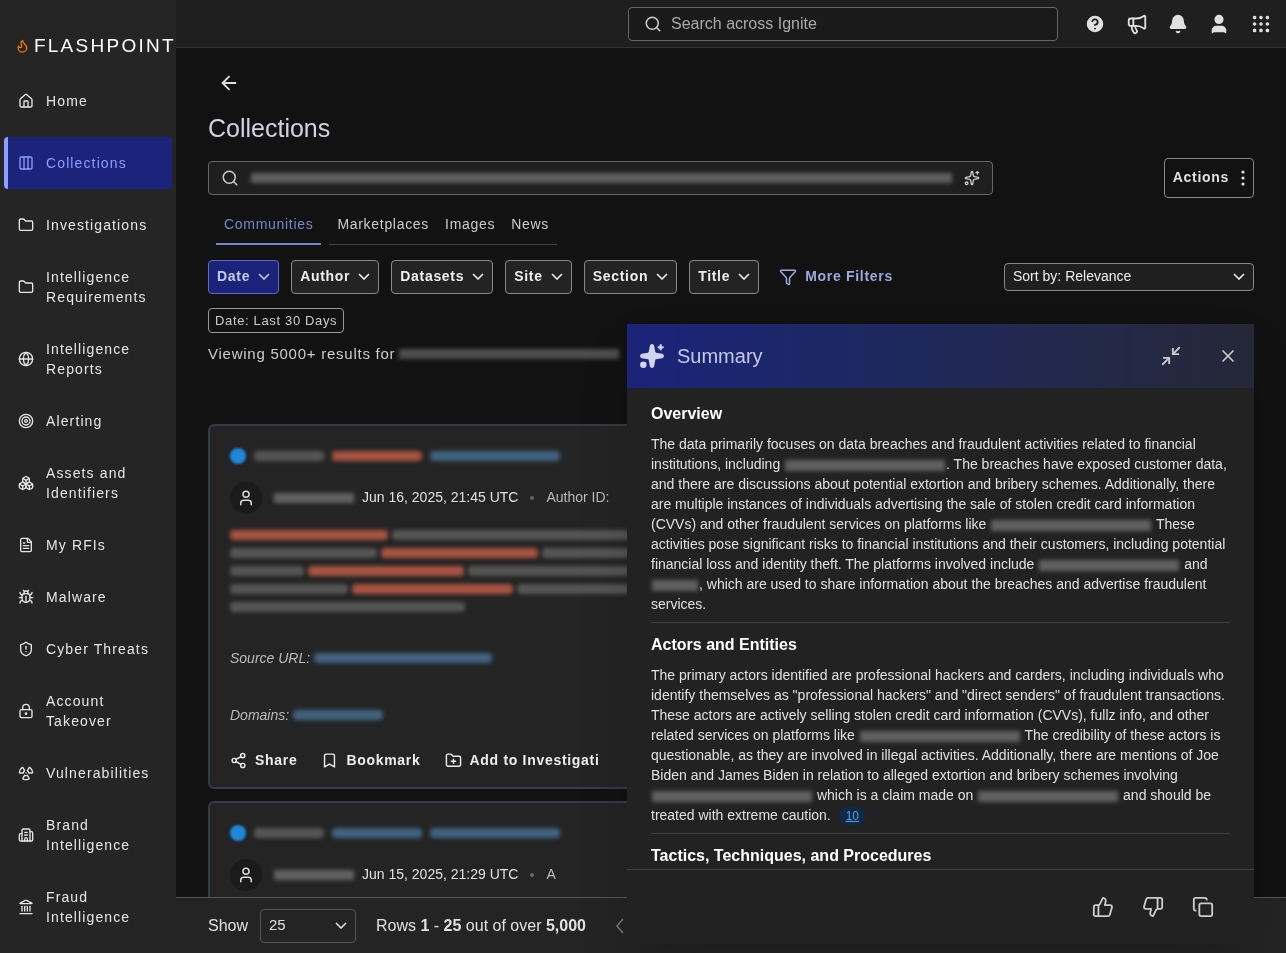 This screenshot has height=953, width=1286. Describe the element at coordinates (26, 544) in the screenshot. I see `document-icon` at that location.